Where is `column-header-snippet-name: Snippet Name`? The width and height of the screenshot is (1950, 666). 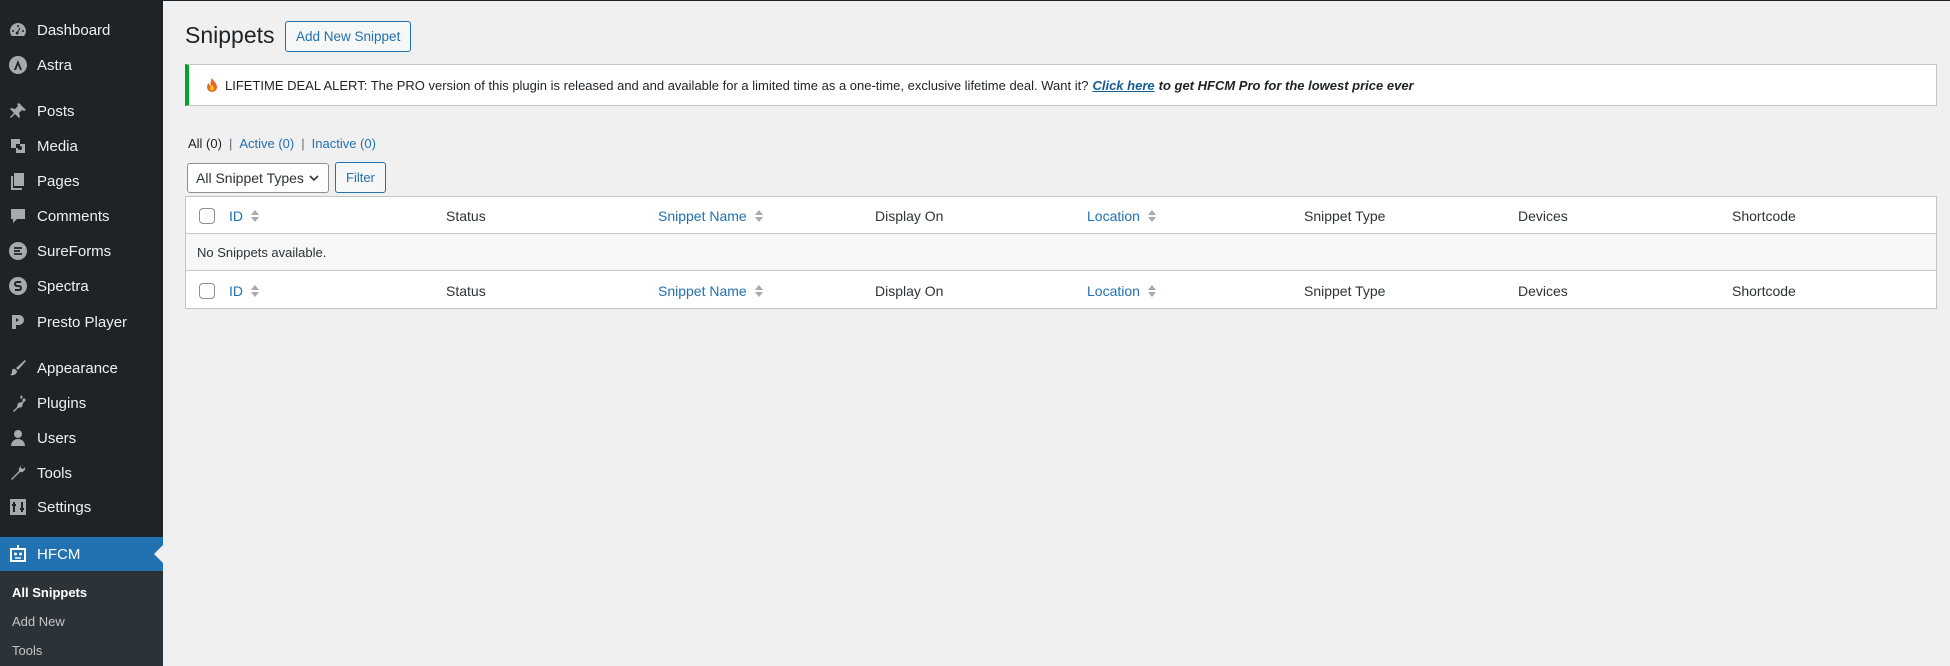 column-header-snippet-name: Snippet Name is located at coordinates (711, 215).